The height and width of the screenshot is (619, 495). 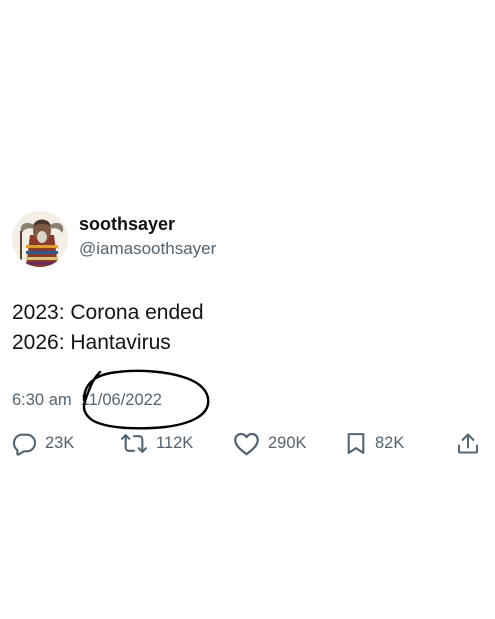 I want to click on heart-icon, so click(x=246, y=443).